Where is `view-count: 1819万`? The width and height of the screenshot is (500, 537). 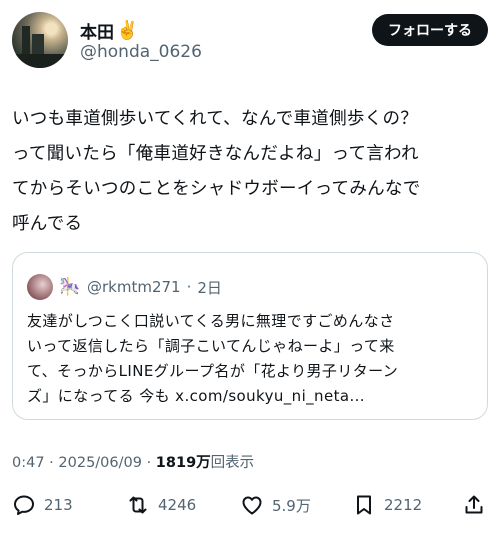
view-count: 1819万 is located at coordinates (183, 463).